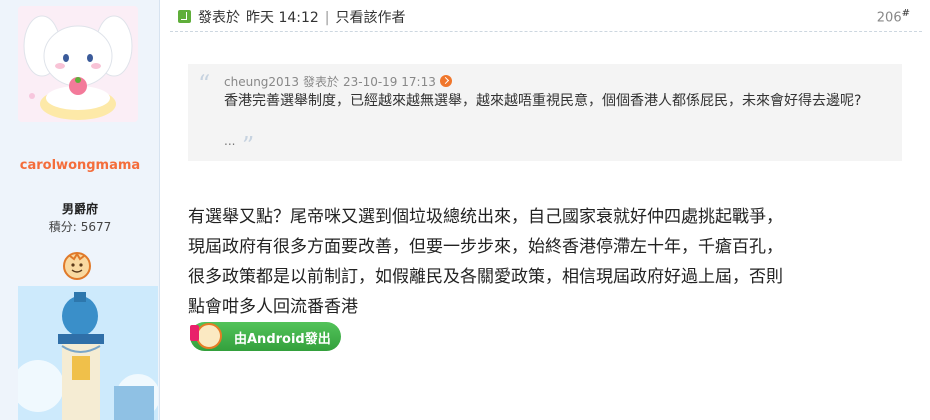 The width and height of the screenshot is (930, 420). Describe the element at coordinates (219, 18) in the screenshot. I see `posted-label: 發表於` at that location.